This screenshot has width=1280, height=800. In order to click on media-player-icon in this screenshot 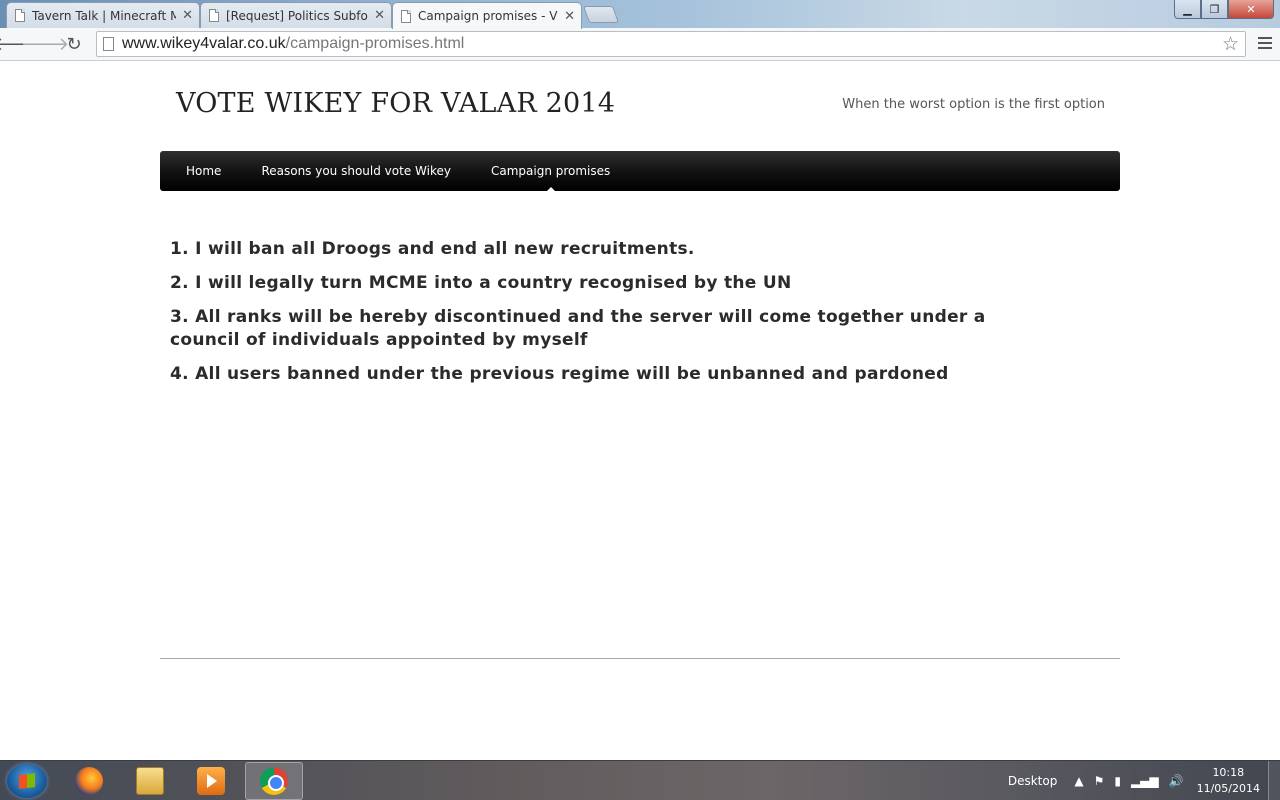, I will do `click(211, 781)`.